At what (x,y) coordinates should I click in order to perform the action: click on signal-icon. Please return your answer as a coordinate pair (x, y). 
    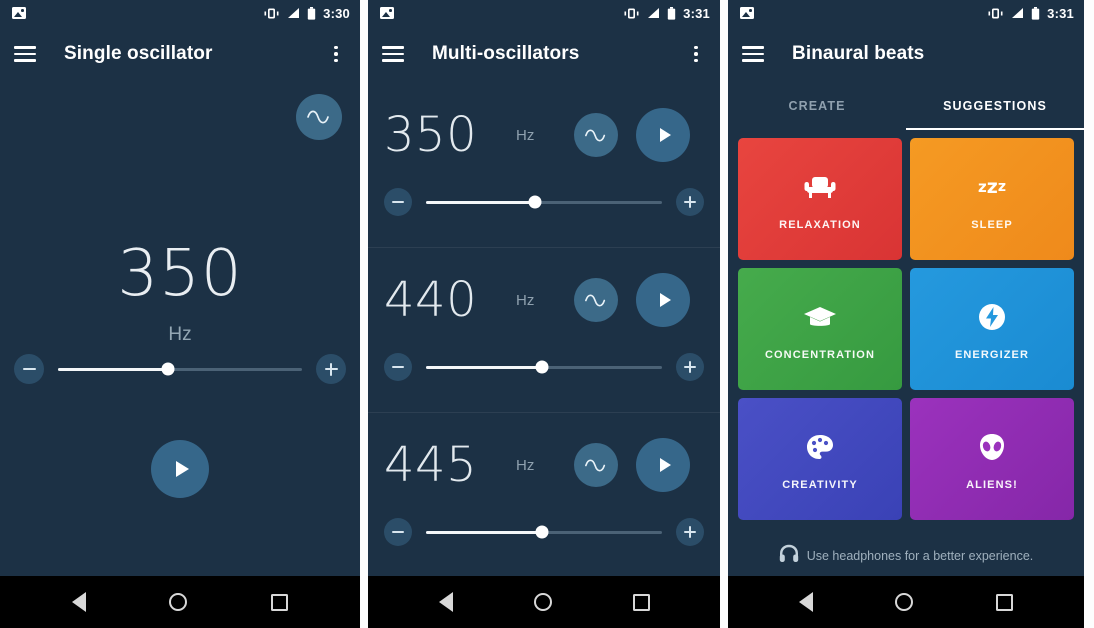
    Looking at the image, I should click on (294, 13).